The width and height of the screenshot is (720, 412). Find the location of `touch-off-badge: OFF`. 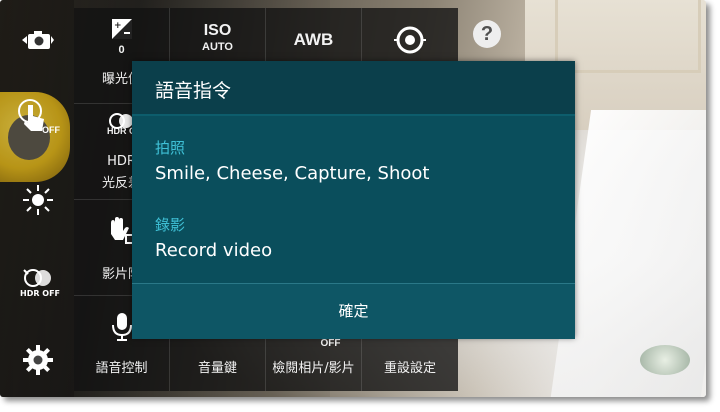

touch-off-badge: OFF is located at coordinates (51, 130).